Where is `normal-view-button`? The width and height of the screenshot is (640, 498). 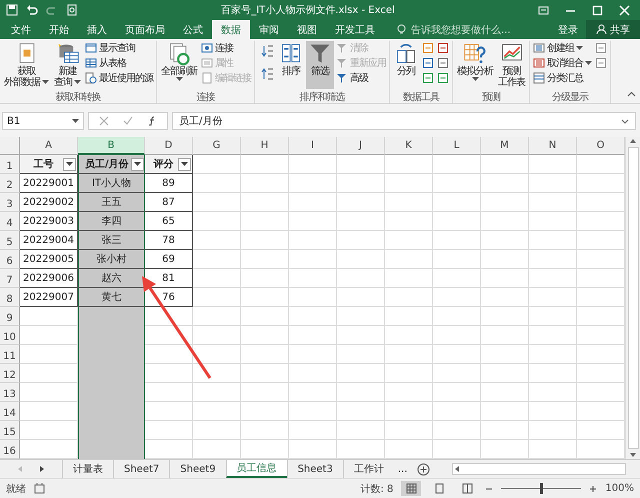
normal-view-button is located at coordinates (411, 488).